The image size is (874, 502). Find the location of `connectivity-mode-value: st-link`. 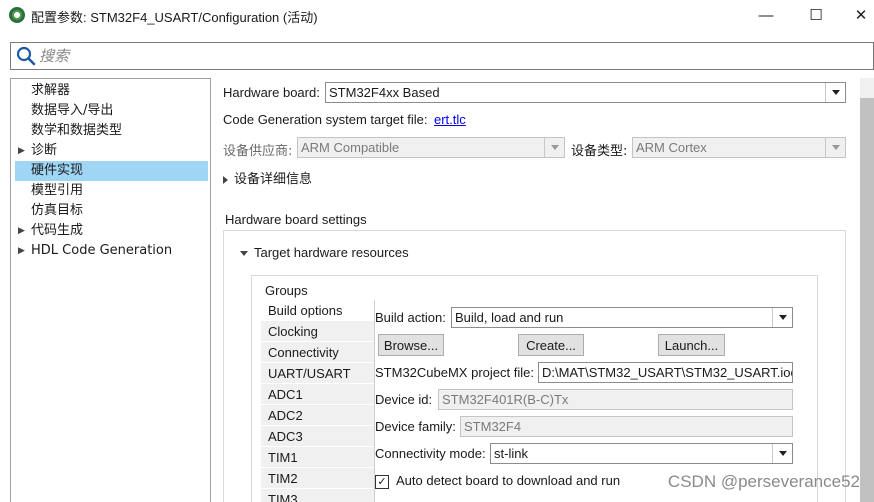

connectivity-mode-value: st-link is located at coordinates (511, 453).